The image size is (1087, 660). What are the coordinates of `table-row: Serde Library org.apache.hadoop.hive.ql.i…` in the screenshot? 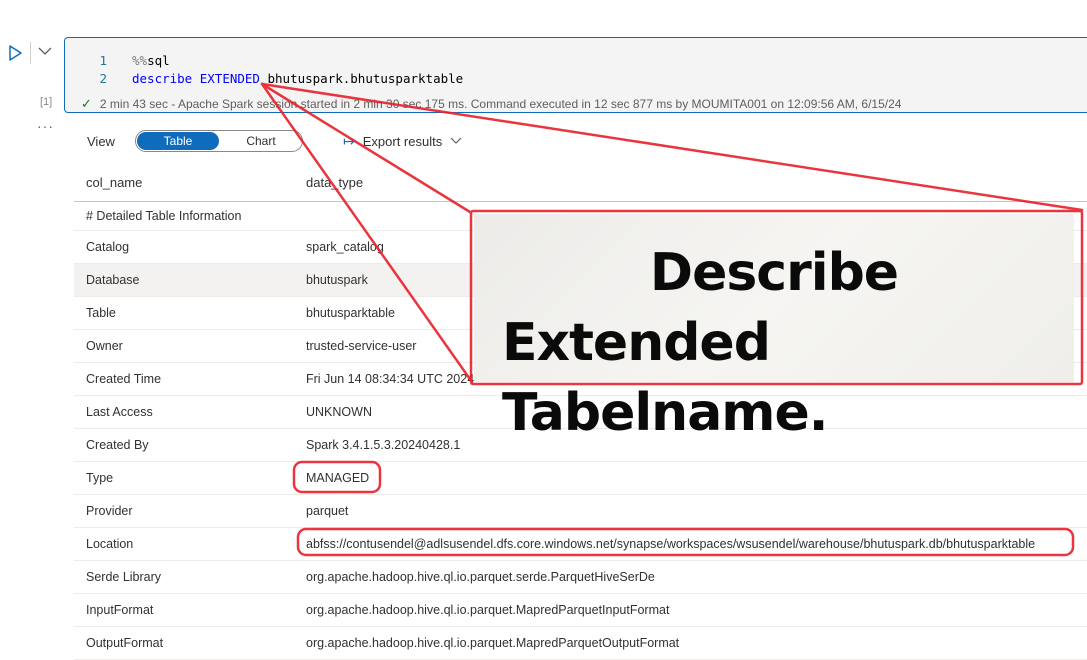 It's located at (580, 577).